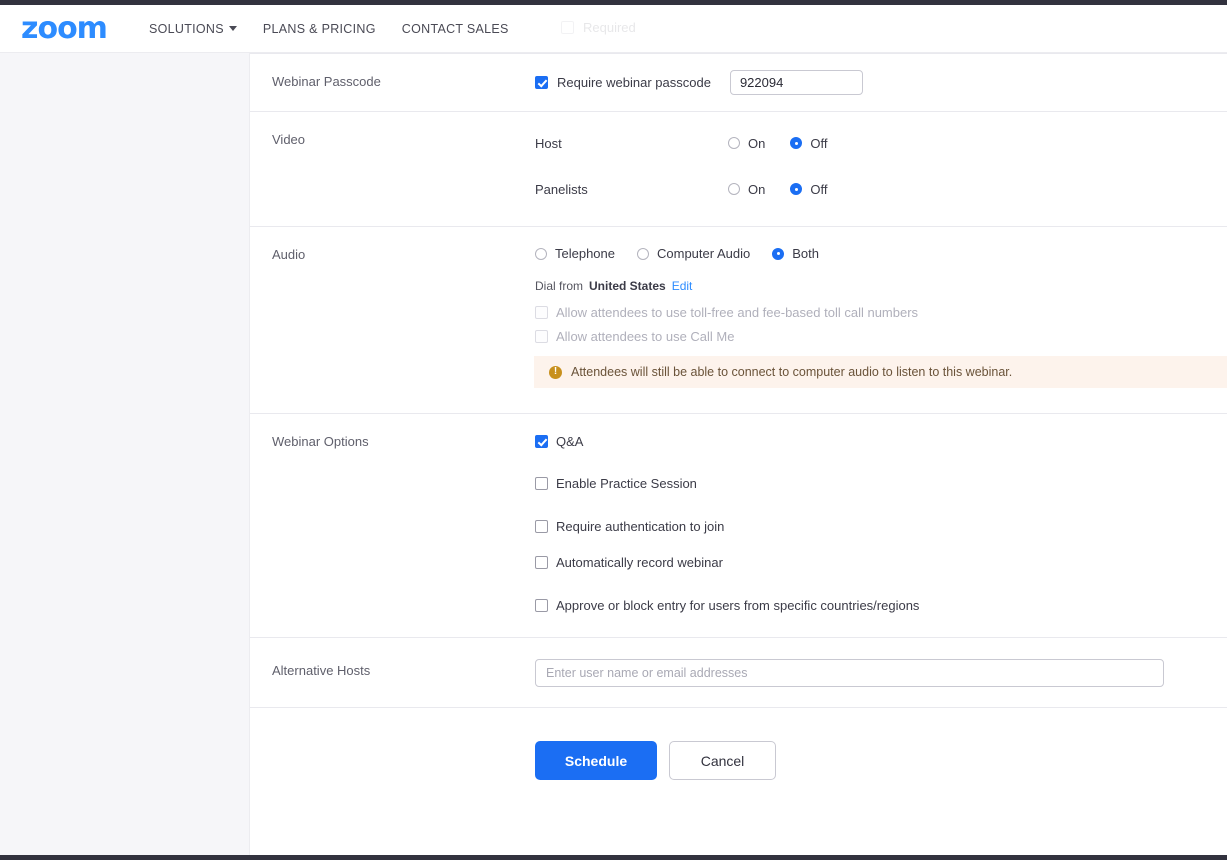 The height and width of the screenshot is (860, 1227). What do you see at coordinates (186, 28) in the screenshot?
I see `nav-item-solutions-label: SOLUTIONS` at bounding box center [186, 28].